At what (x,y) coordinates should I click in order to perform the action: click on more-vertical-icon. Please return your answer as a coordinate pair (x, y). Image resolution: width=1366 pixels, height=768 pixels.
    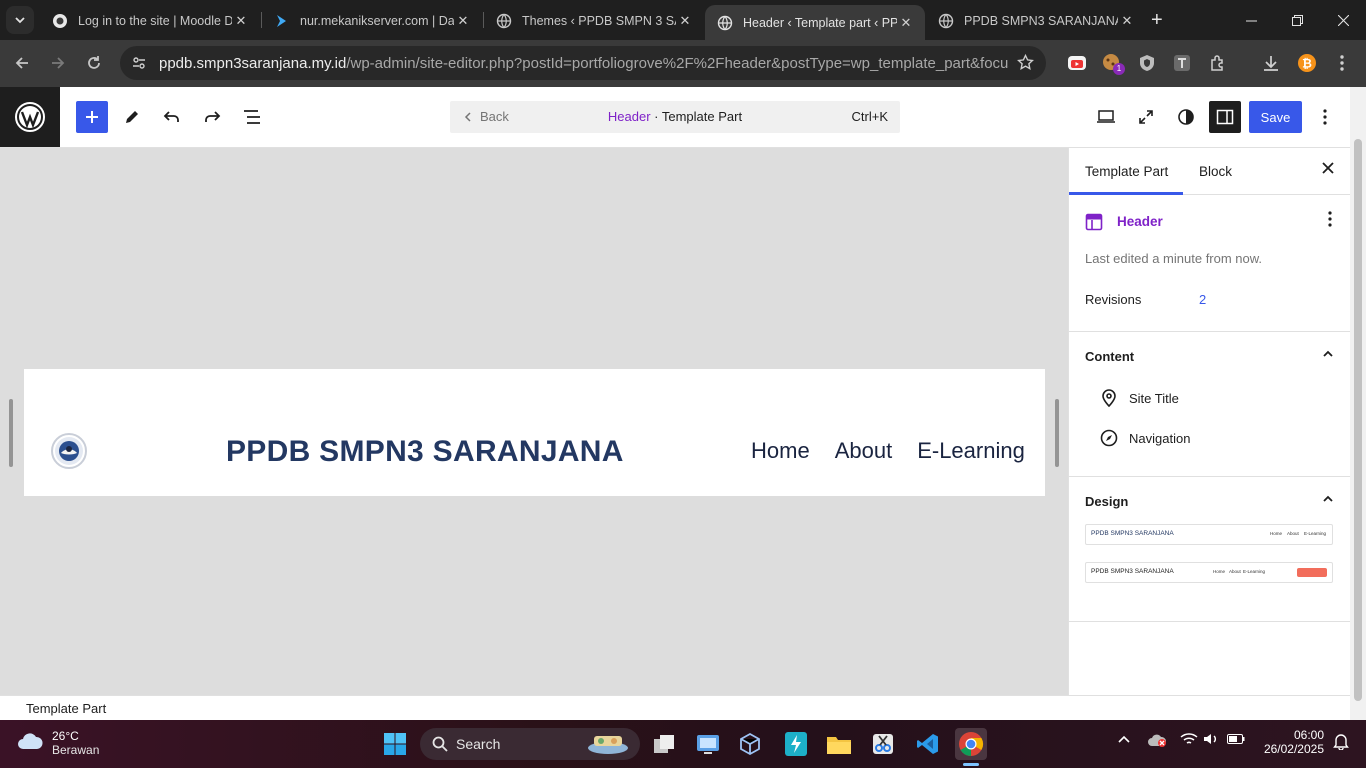
    Looking at the image, I should click on (1325, 117).